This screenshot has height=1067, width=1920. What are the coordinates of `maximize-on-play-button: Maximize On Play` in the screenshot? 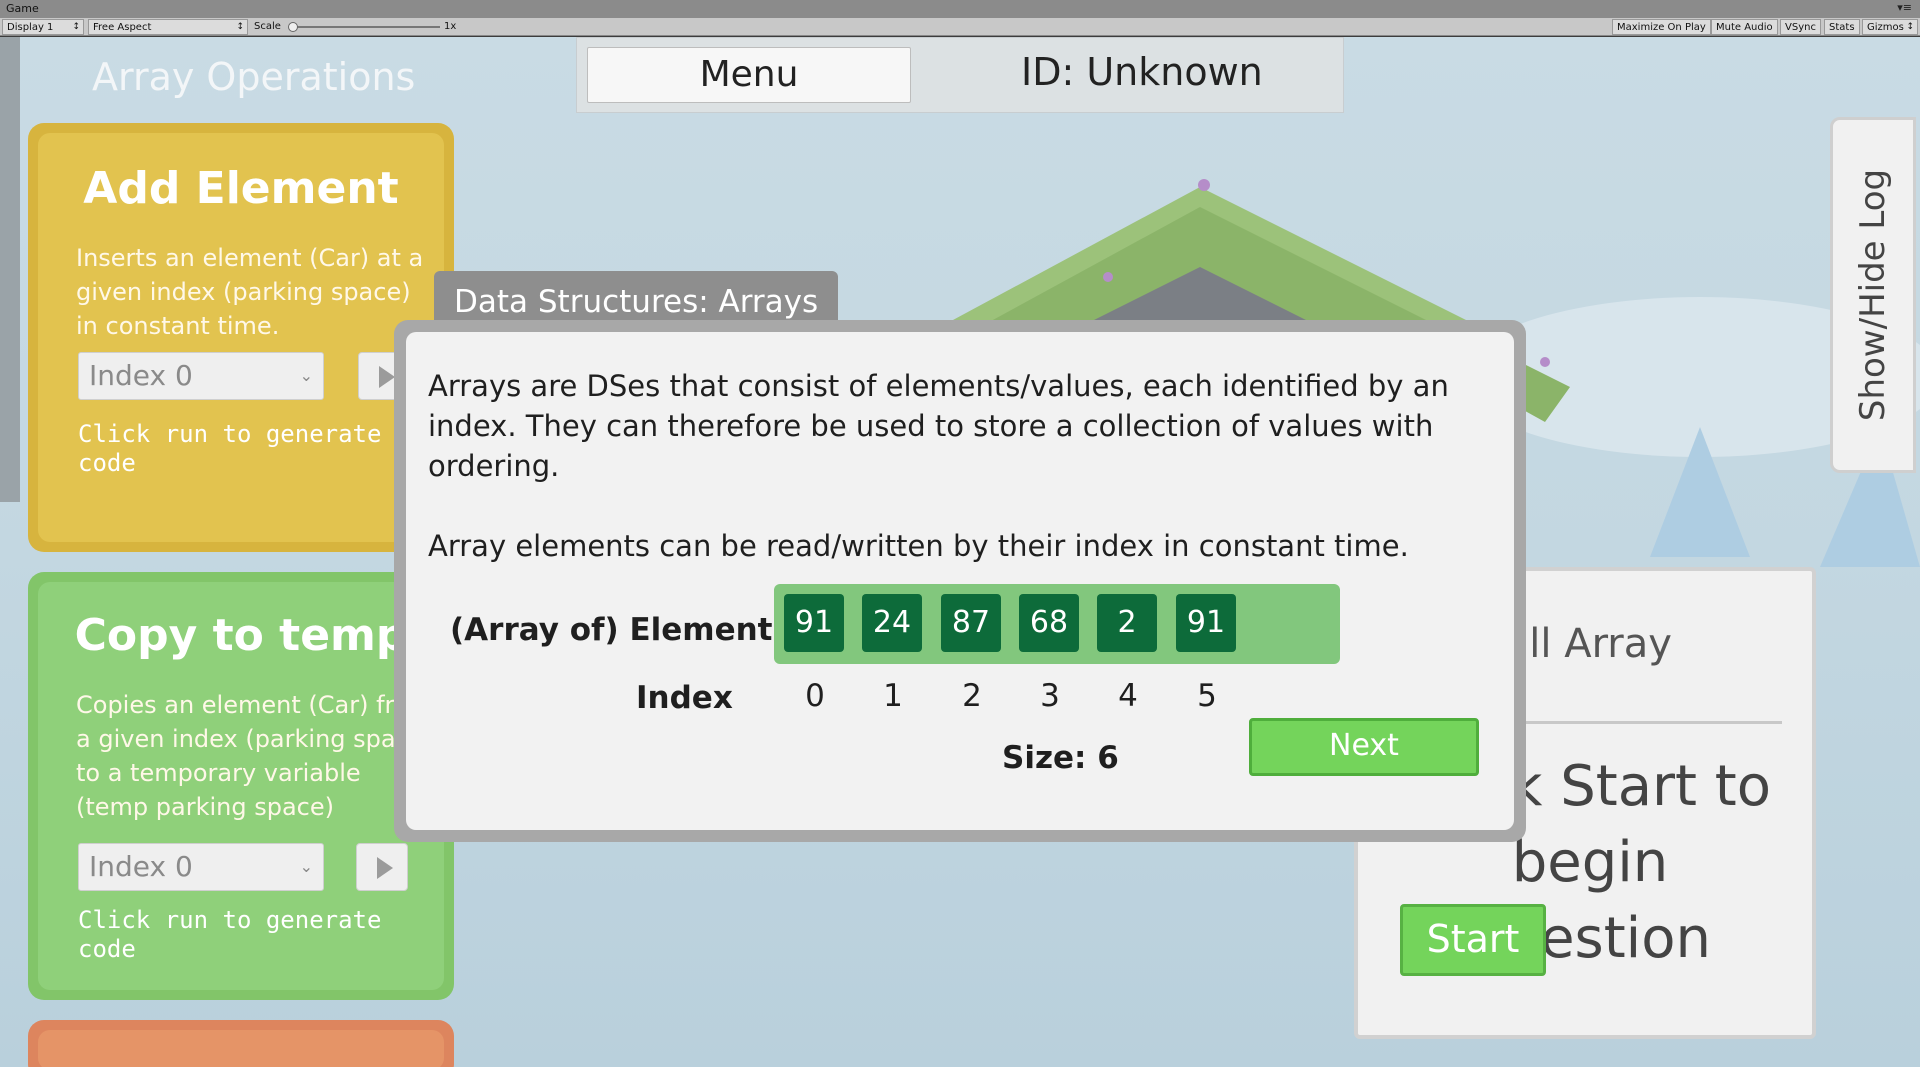 It's located at (1661, 27).